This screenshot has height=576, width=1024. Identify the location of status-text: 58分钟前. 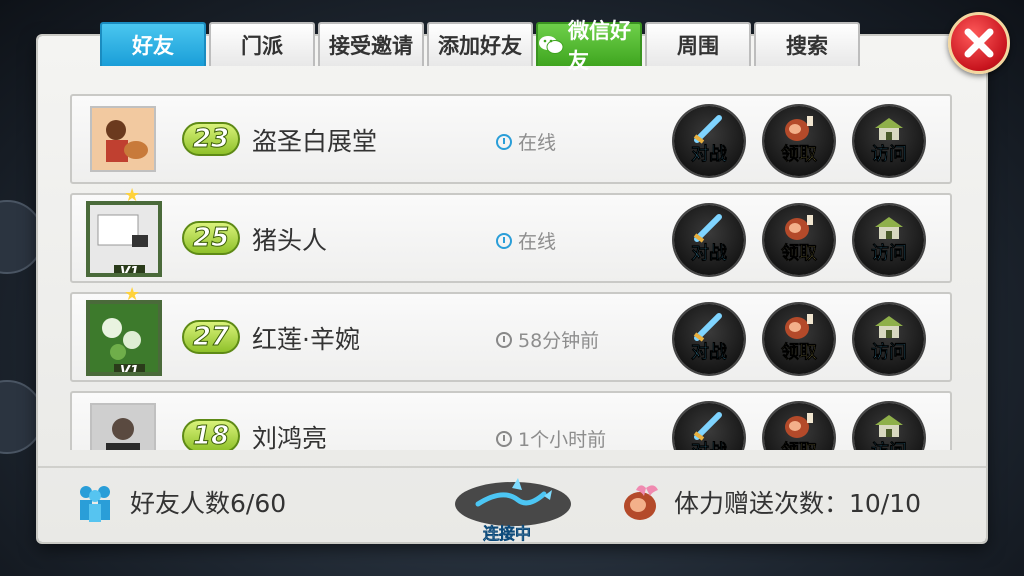
(559, 341).